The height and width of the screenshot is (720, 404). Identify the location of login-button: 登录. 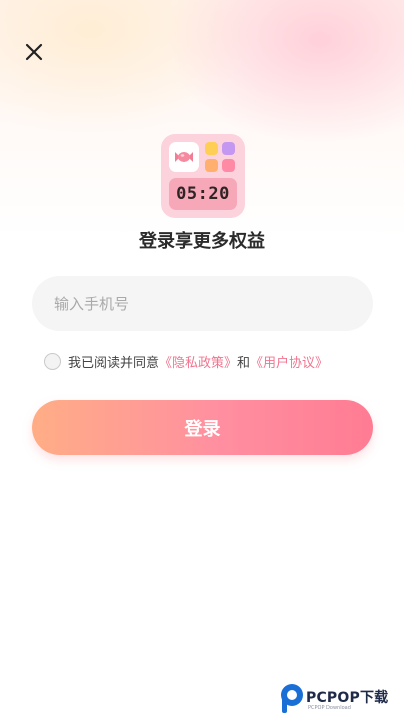
(202, 427).